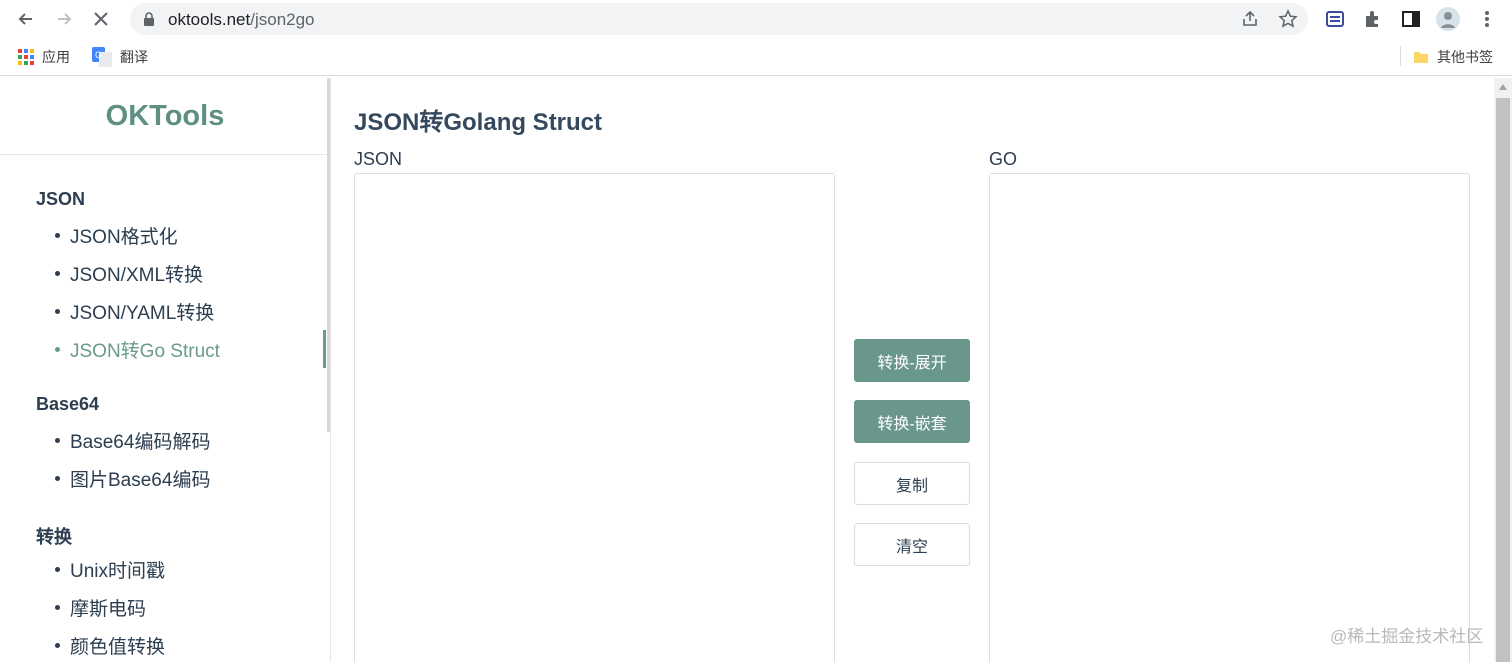  What do you see at coordinates (165, 607) in the screenshot?
I see `sidebar-item-morse-code: 摩斯电码` at bounding box center [165, 607].